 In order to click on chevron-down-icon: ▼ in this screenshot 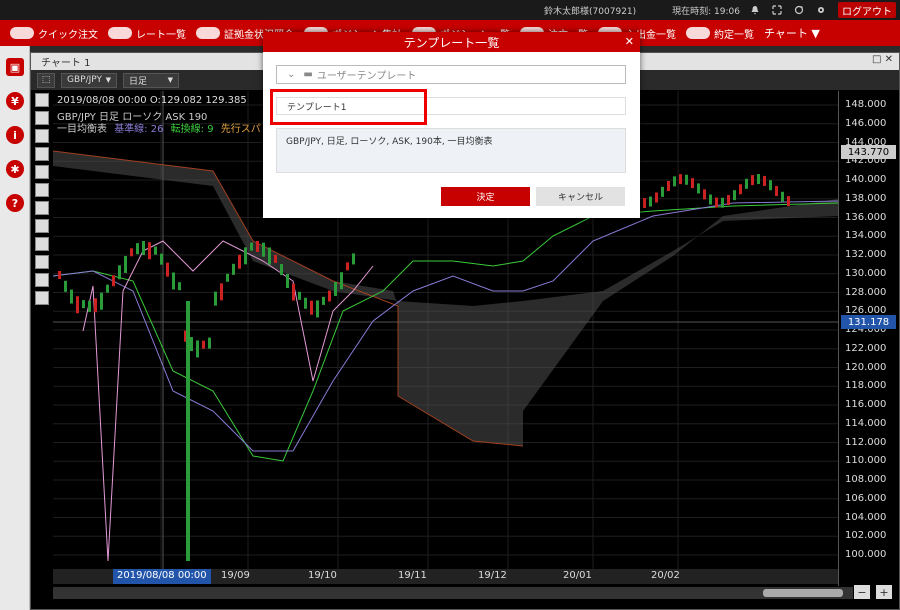, I will do `click(108, 80)`.